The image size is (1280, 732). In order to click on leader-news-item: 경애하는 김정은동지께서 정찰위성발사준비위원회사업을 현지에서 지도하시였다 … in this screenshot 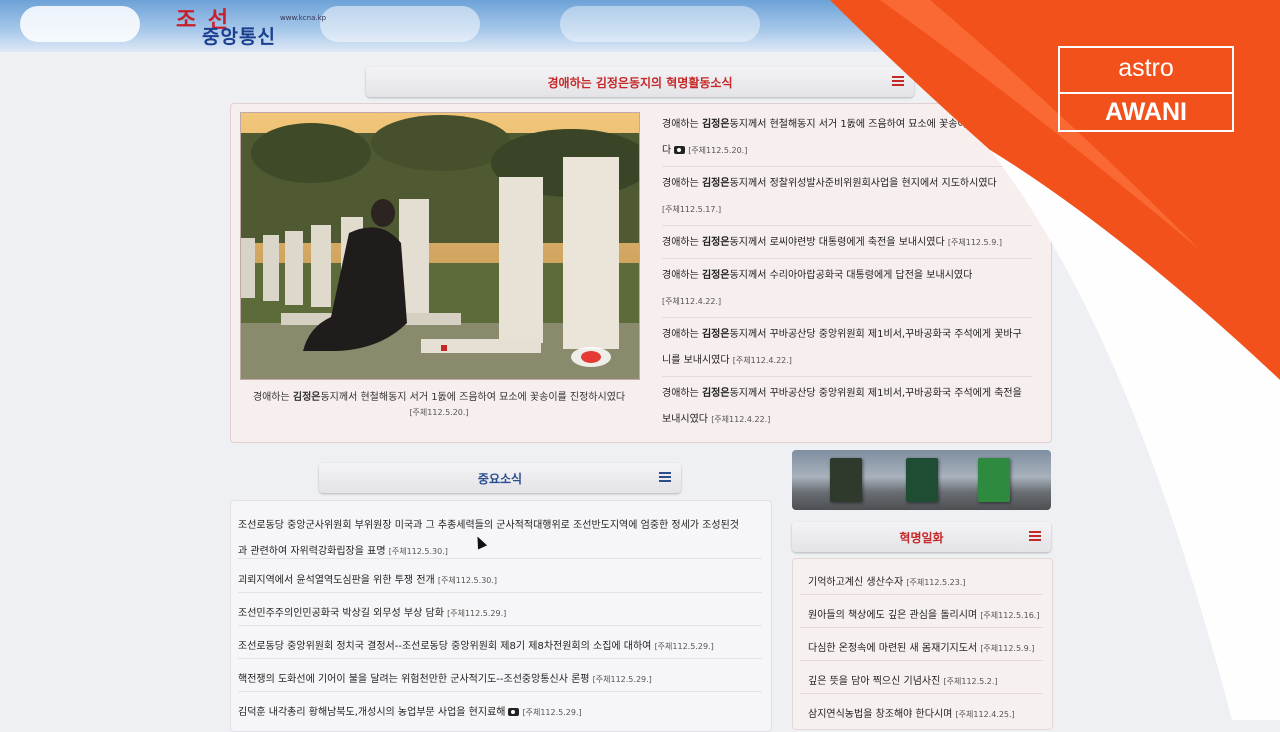, I will do `click(847, 197)`.